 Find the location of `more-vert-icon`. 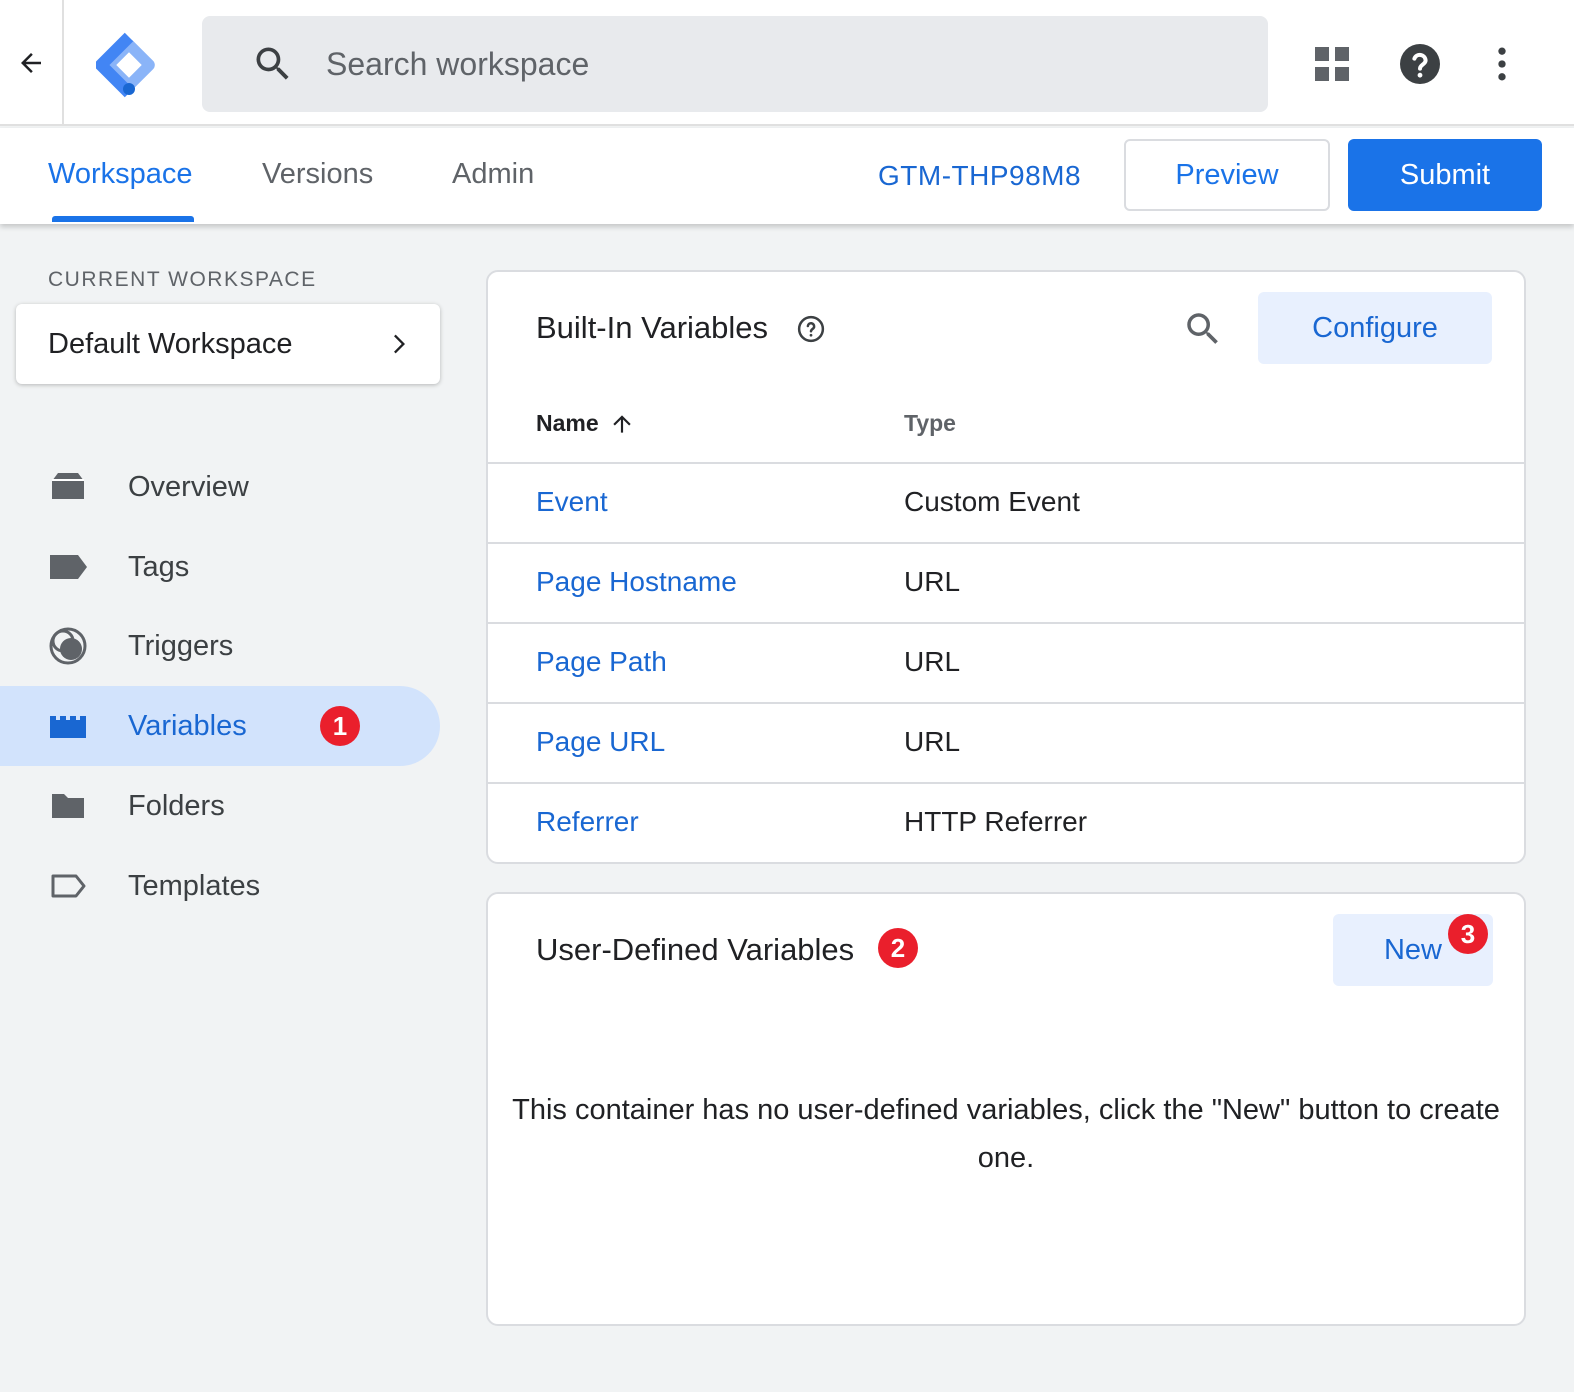

more-vert-icon is located at coordinates (1502, 64).